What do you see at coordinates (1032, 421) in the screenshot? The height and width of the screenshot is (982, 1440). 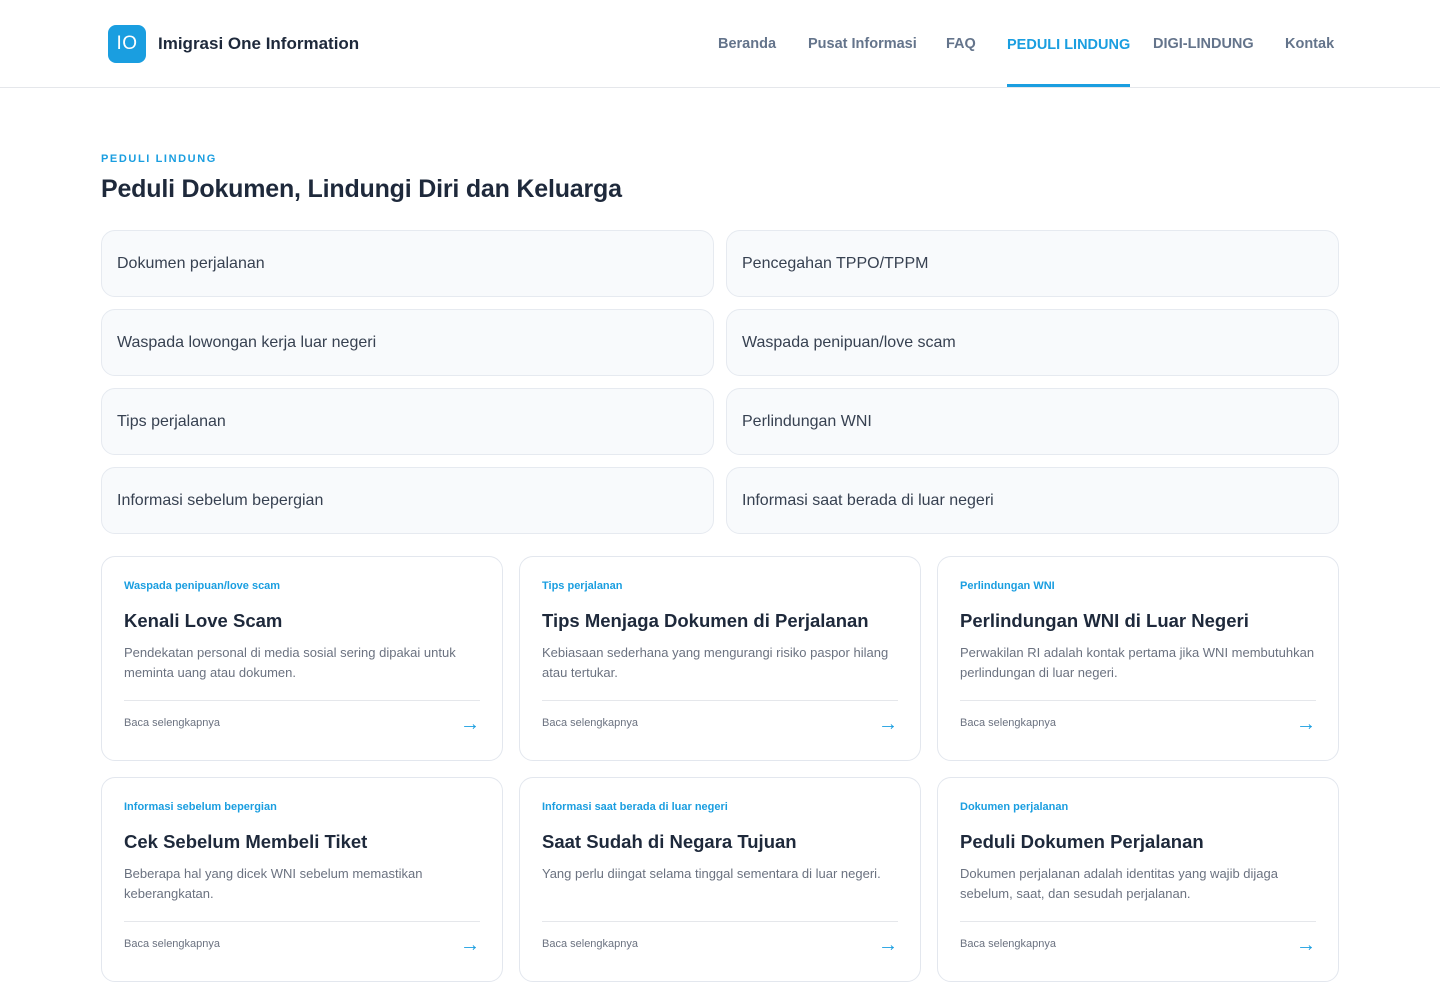 I see `topic-perlindungan-wni: Perlindungan WNI` at bounding box center [1032, 421].